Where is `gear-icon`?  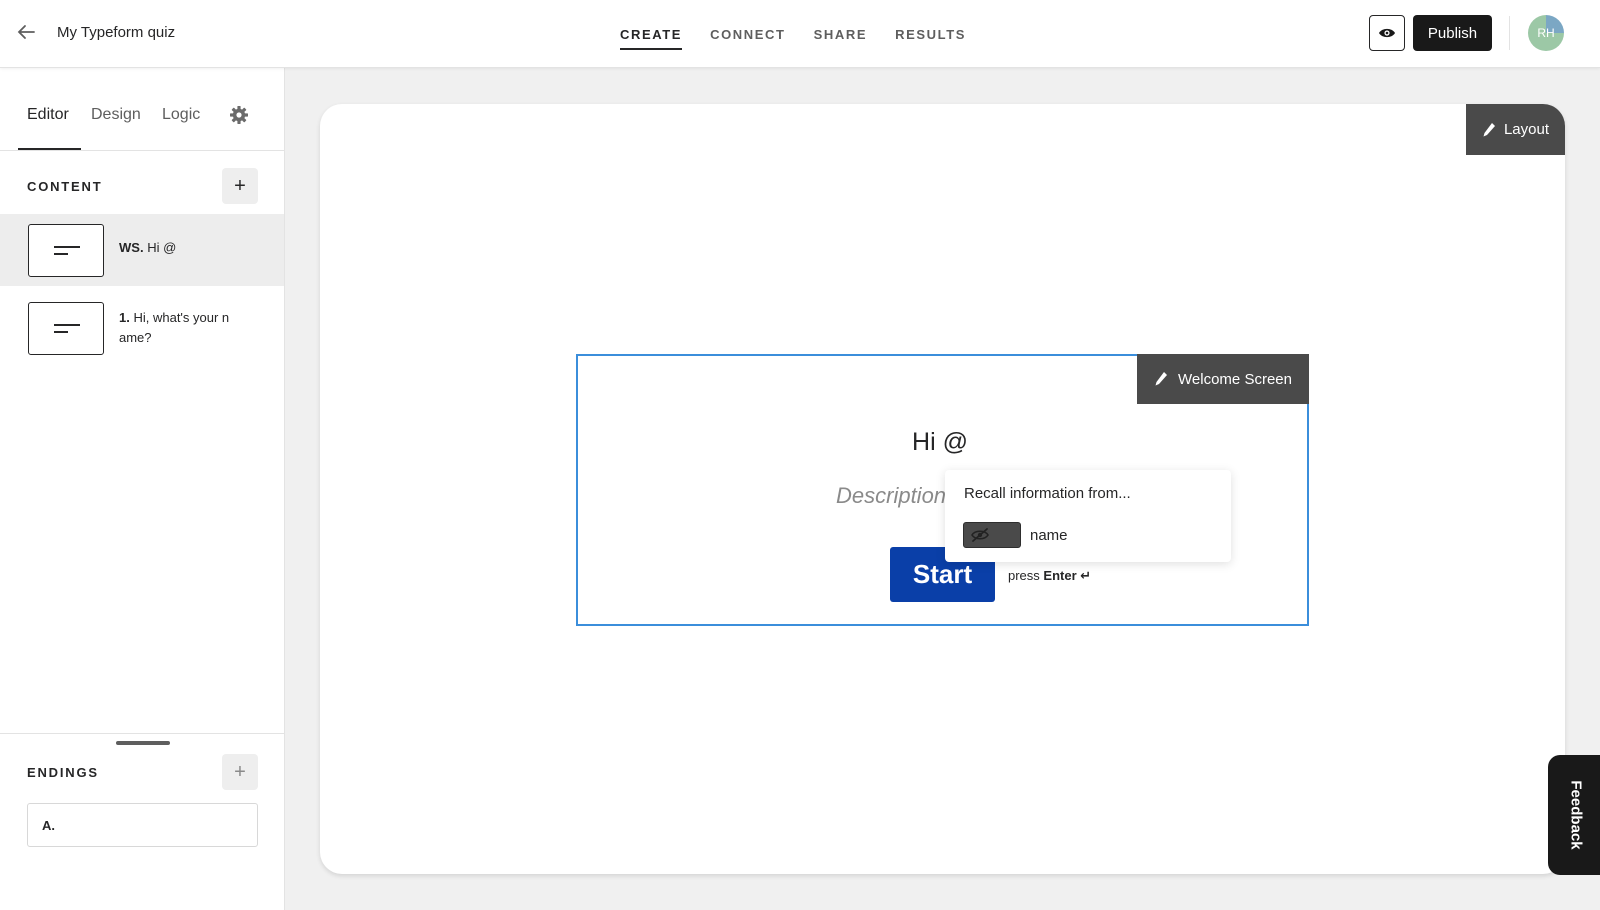
gear-icon is located at coordinates (239, 115).